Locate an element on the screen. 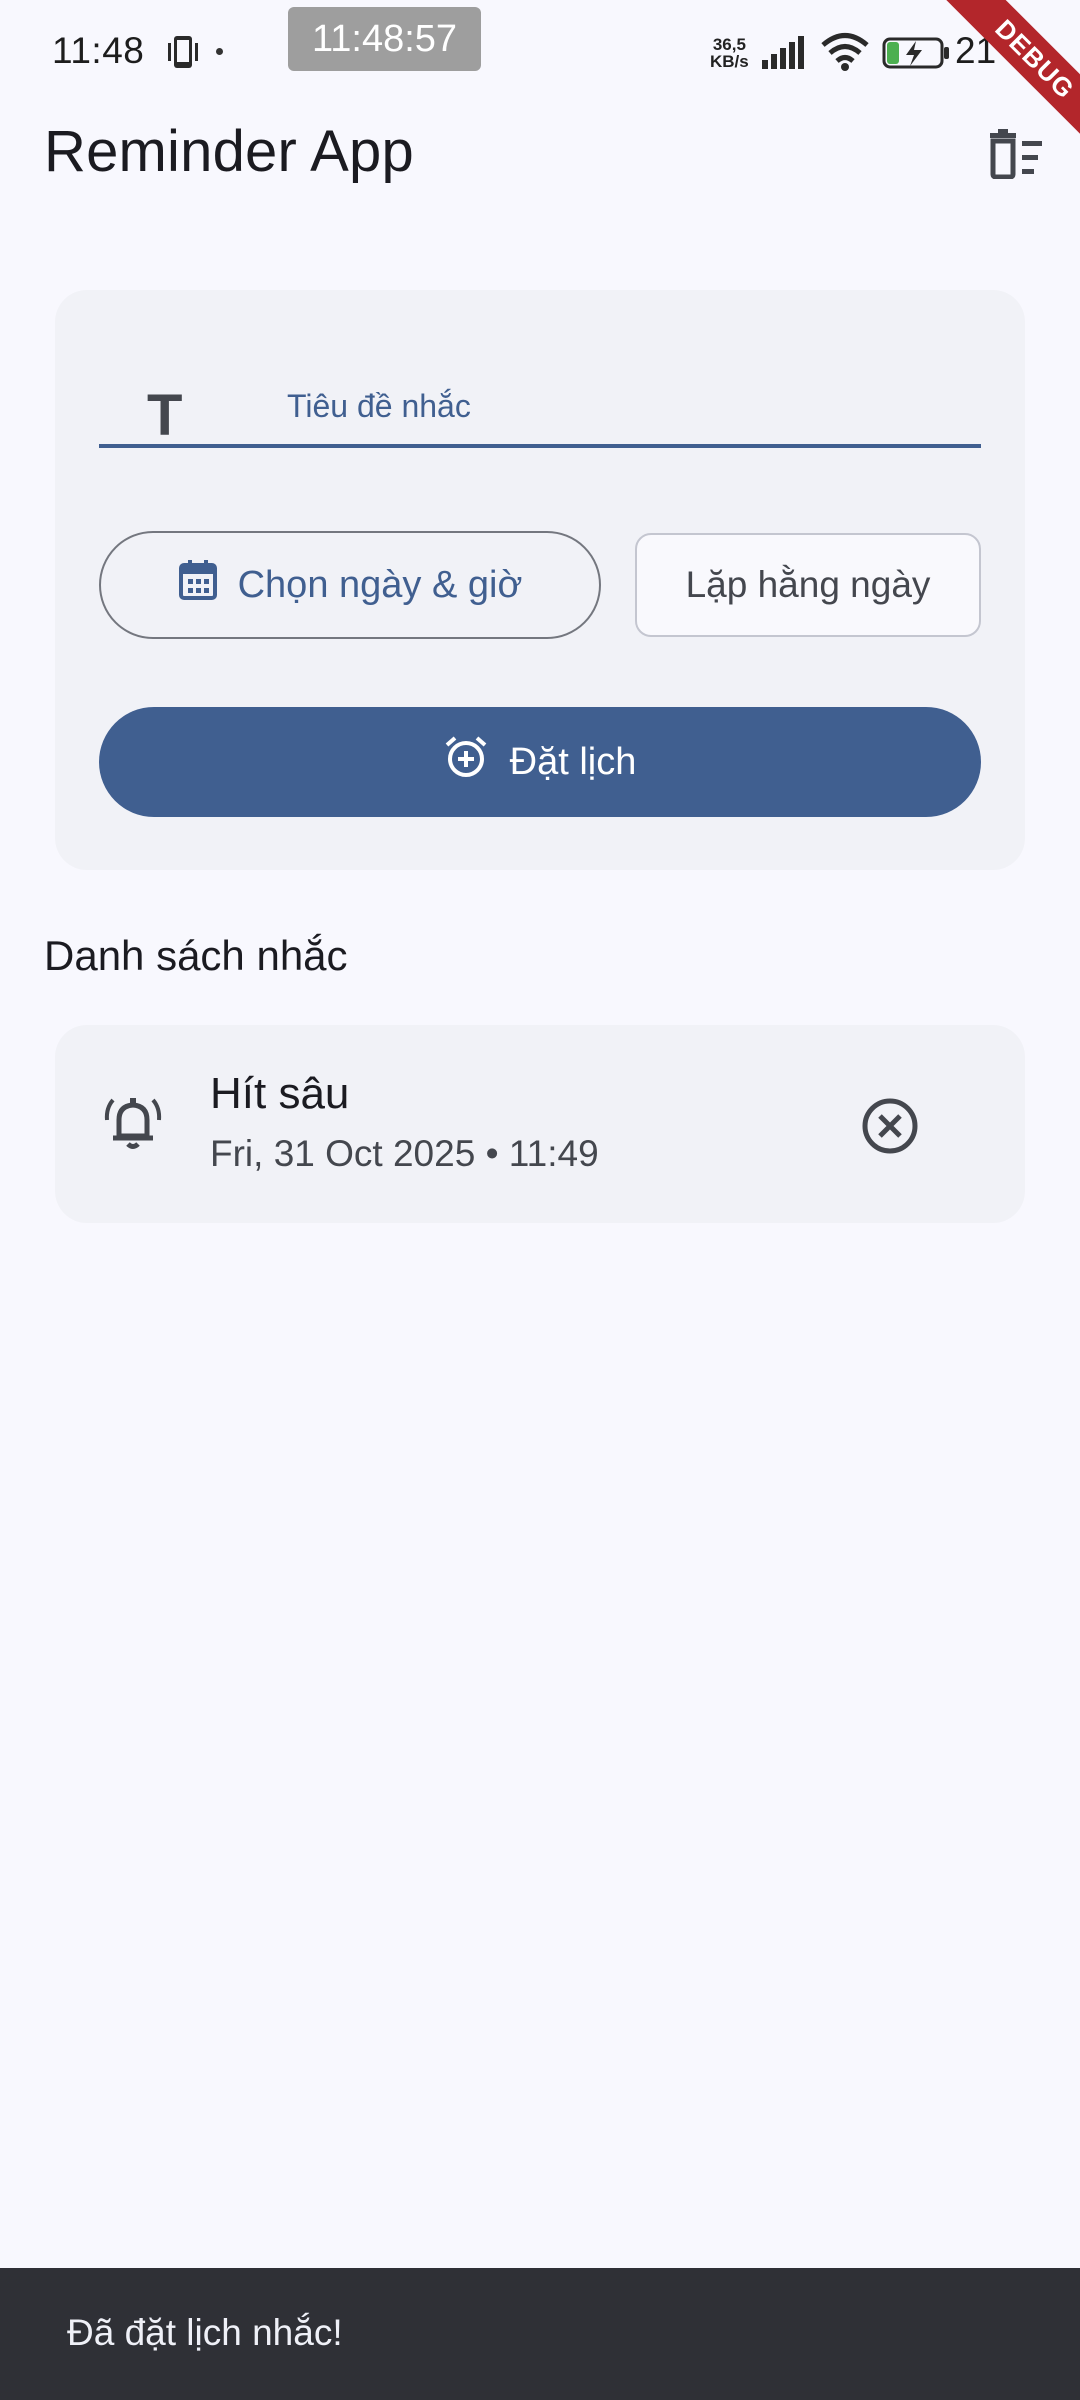  battery-charging-icon is located at coordinates (917, 55).